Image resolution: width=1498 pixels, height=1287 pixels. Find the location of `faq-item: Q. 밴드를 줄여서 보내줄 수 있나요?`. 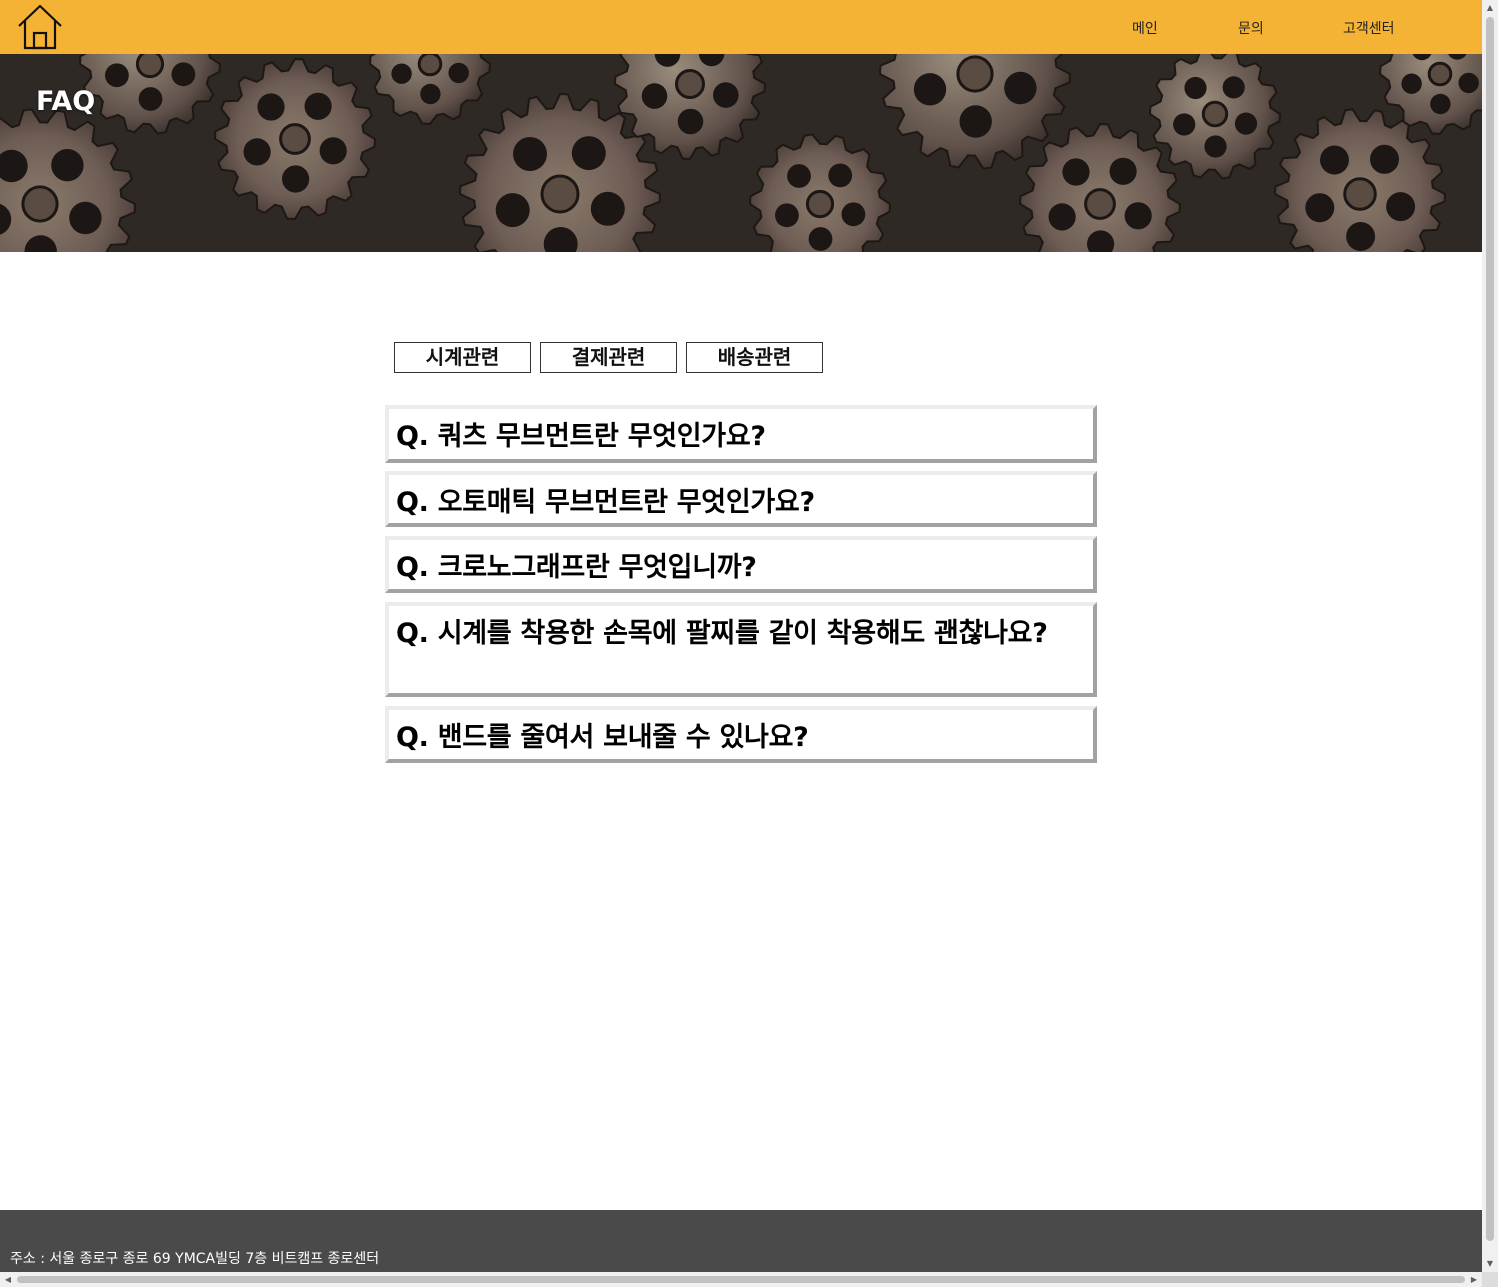

faq-item: Q. 밴드를 줄여서 보내줄 수 있나요? is located at coordinates (741, 734).